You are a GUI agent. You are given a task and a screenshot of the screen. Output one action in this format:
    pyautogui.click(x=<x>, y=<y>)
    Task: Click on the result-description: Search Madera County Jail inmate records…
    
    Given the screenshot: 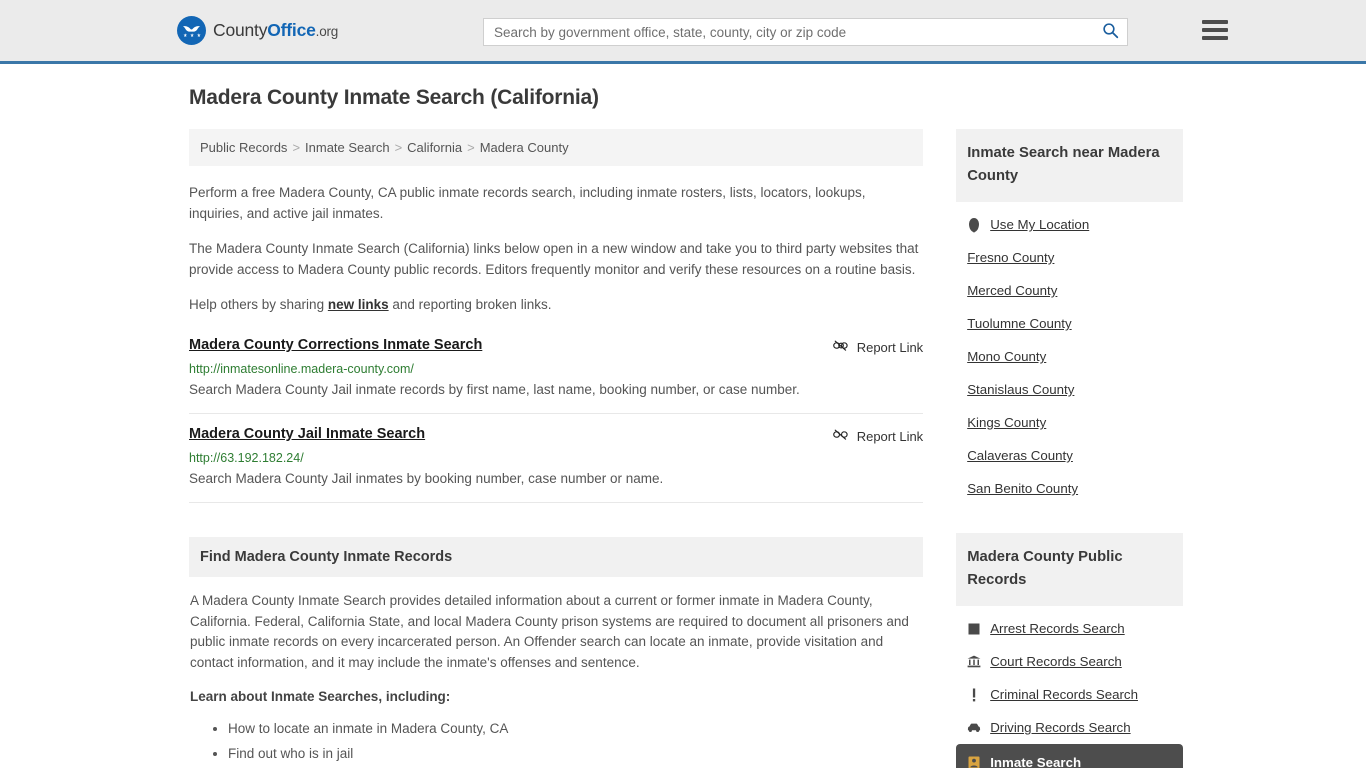 What is the action you would take?
    pyautogui.click(x=494, y=389)
    